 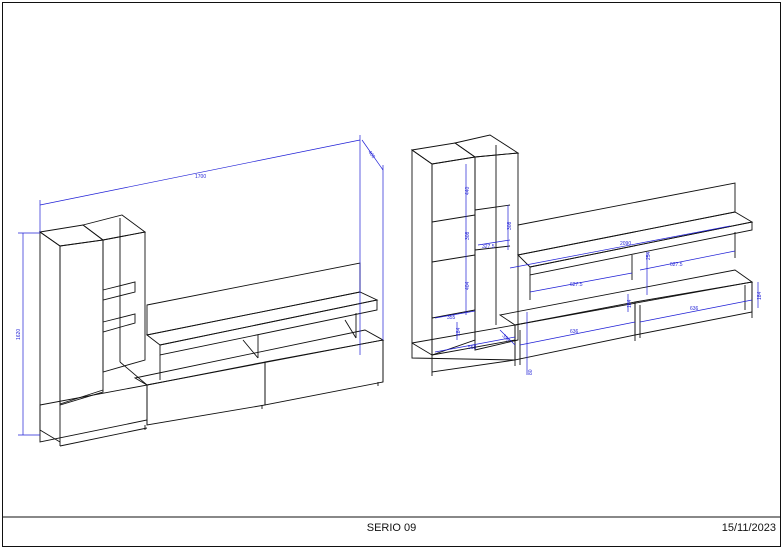 What do you see at coordinates (748, 528) in the screenshot?
I see `drawing-date: 15/11/2023` at bounding box center [748, 528].